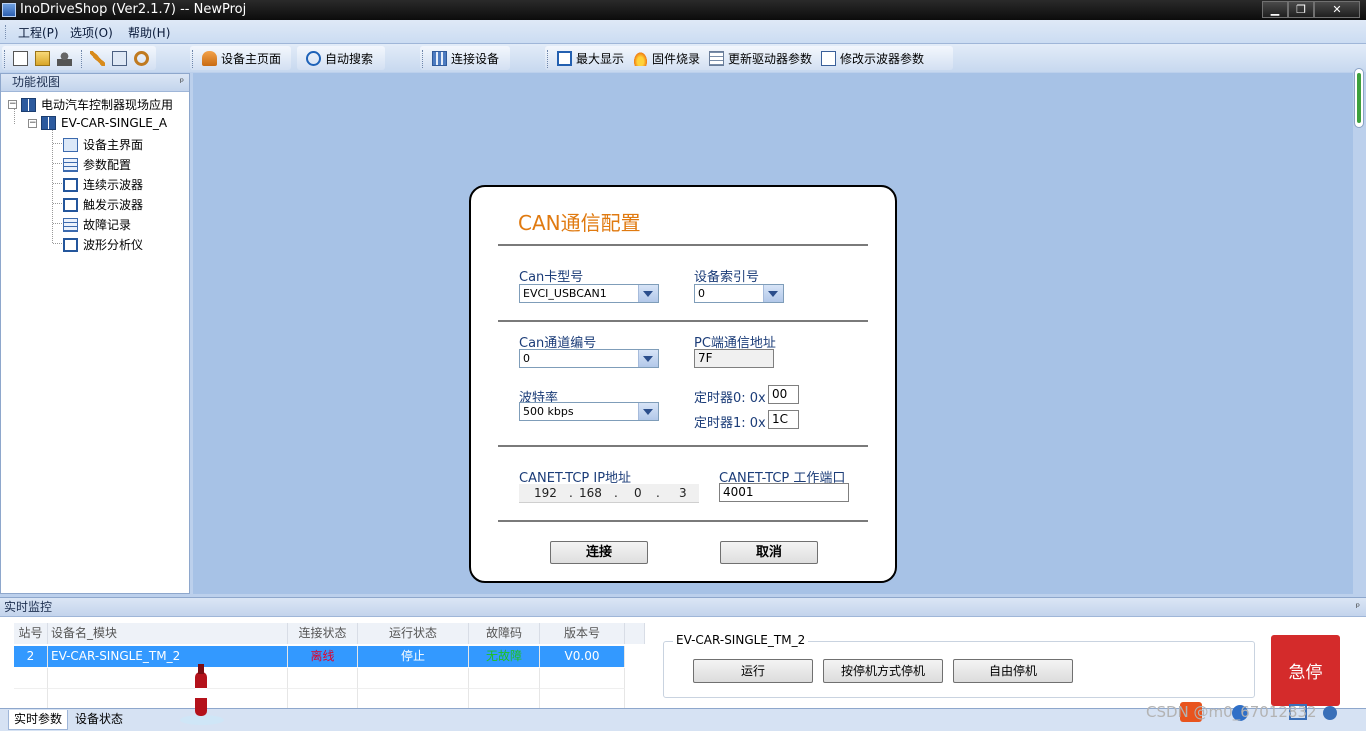 The image size is (1366, 731). Describe the element at coordinates (582, 656) in the screenshot. I see `cell-version: V0.00` at that location.